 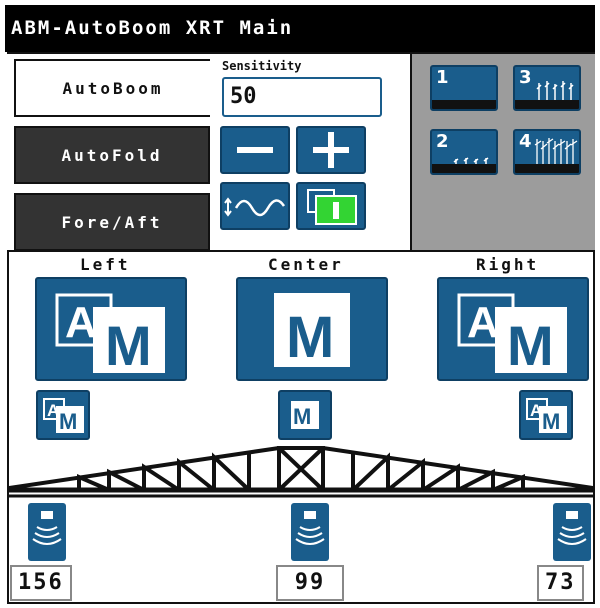 I want to click on preset-1-button: 1, so click(x=464, y=88).